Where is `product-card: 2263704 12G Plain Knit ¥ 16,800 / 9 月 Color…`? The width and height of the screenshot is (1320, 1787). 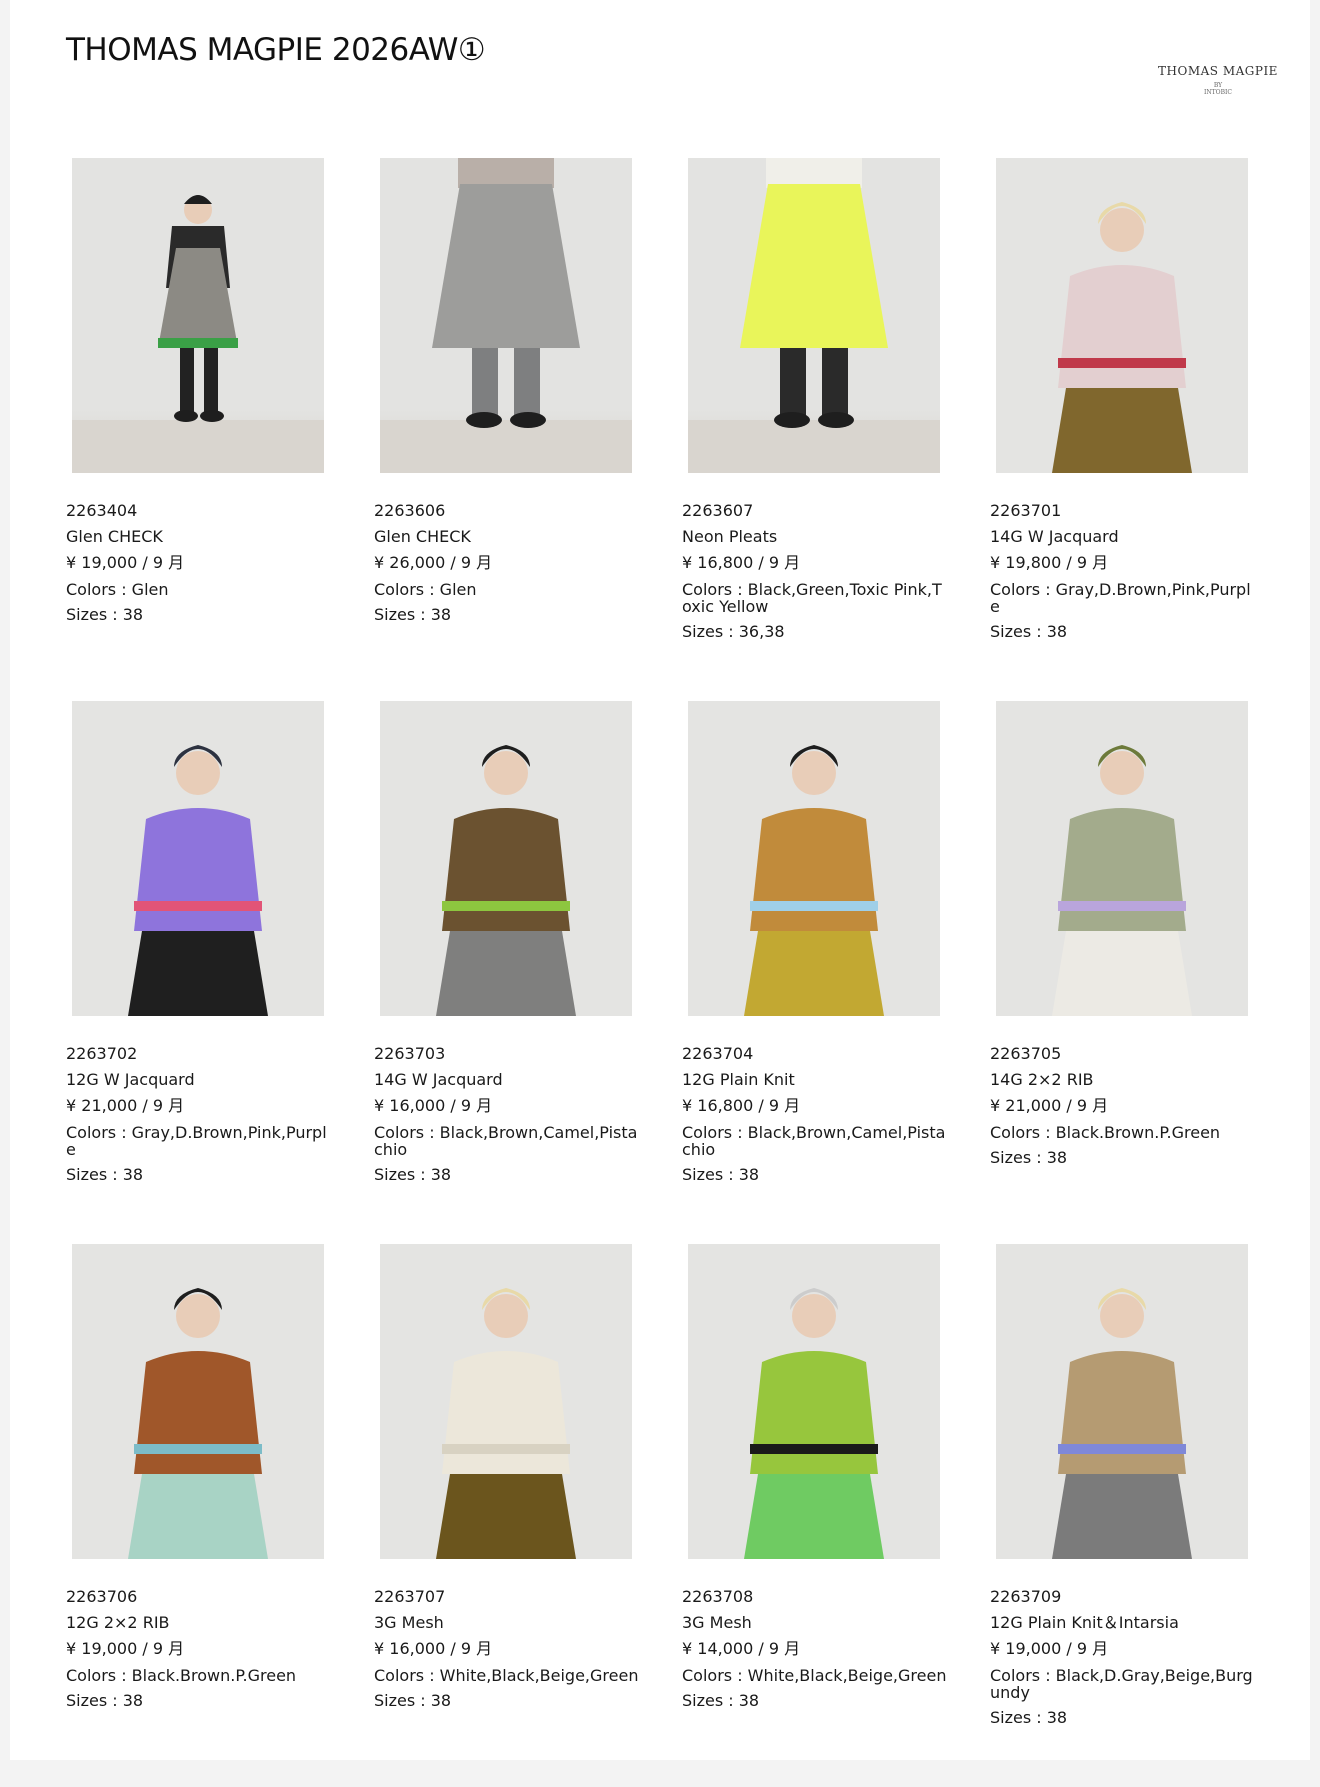
product-card: 2263704 12G Plain Knit ¥ 16,800 / 9 月 Color… is located at coordinates (836, 972).